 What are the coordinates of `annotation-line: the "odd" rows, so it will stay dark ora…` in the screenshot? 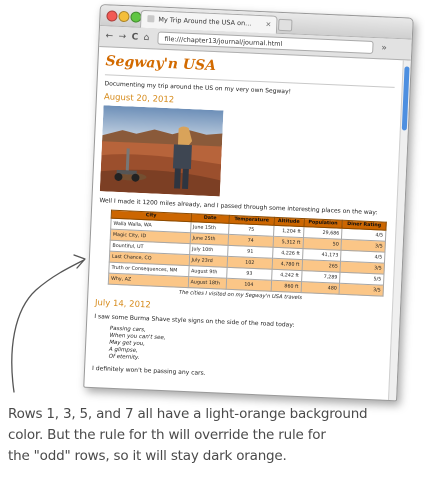 It's located at (147, 456).